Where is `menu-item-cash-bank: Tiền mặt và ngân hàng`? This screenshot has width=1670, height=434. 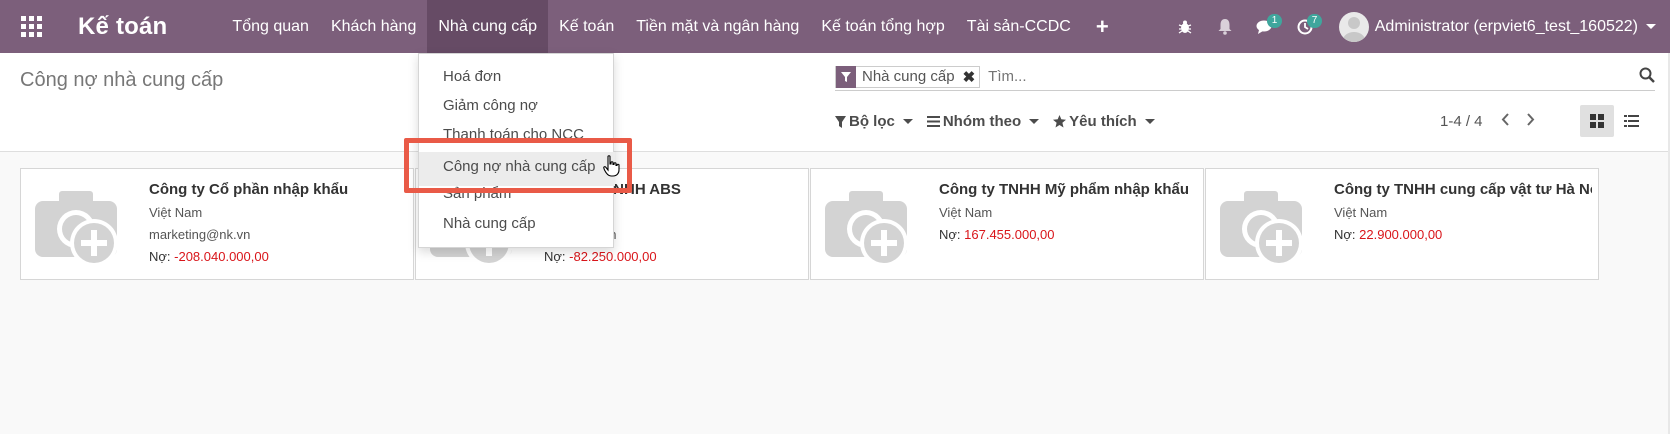 menu-item-cash-bank: Tiền mặt và ngân hàng is located at coordinates (717, 26).